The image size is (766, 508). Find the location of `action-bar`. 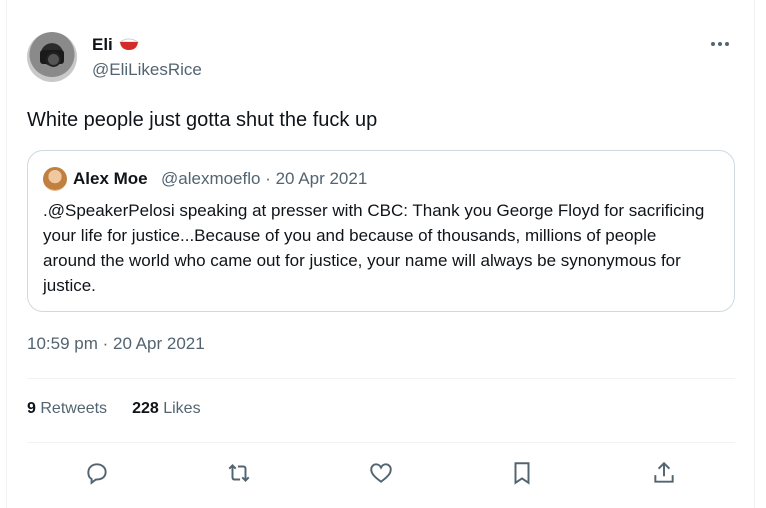

action-bar is located at coordinates (383, 473).